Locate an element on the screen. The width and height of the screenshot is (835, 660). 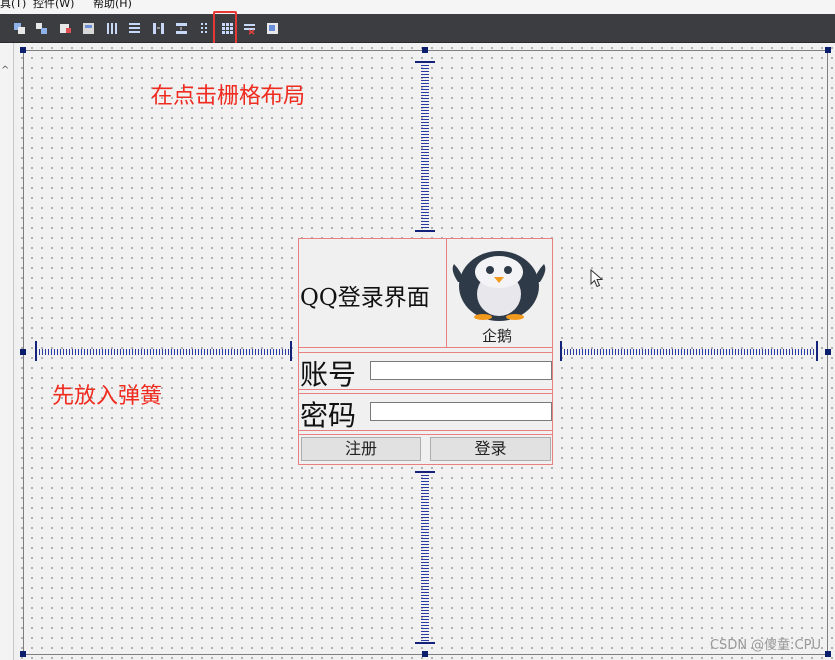
account-label: 账号 is located at coordinates (328, 374).